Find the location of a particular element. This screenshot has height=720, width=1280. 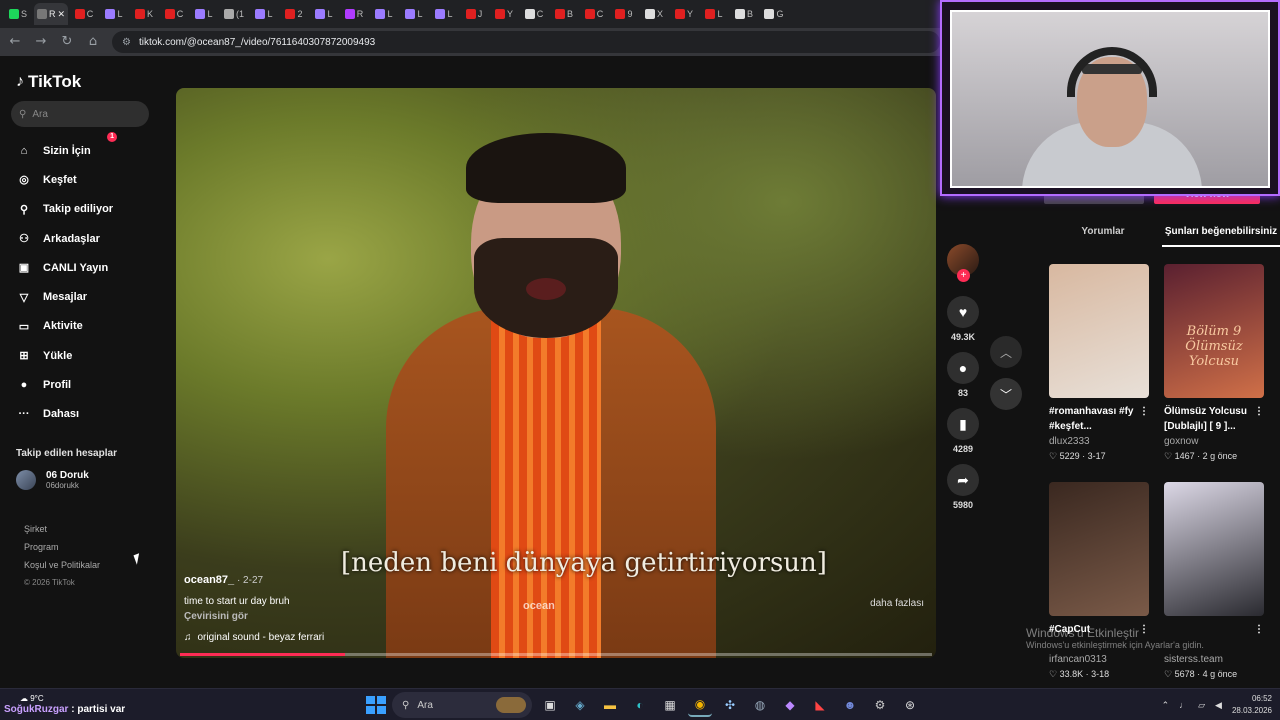

chevron-up-icon: ︿ is located at coordinates (1006, 352).